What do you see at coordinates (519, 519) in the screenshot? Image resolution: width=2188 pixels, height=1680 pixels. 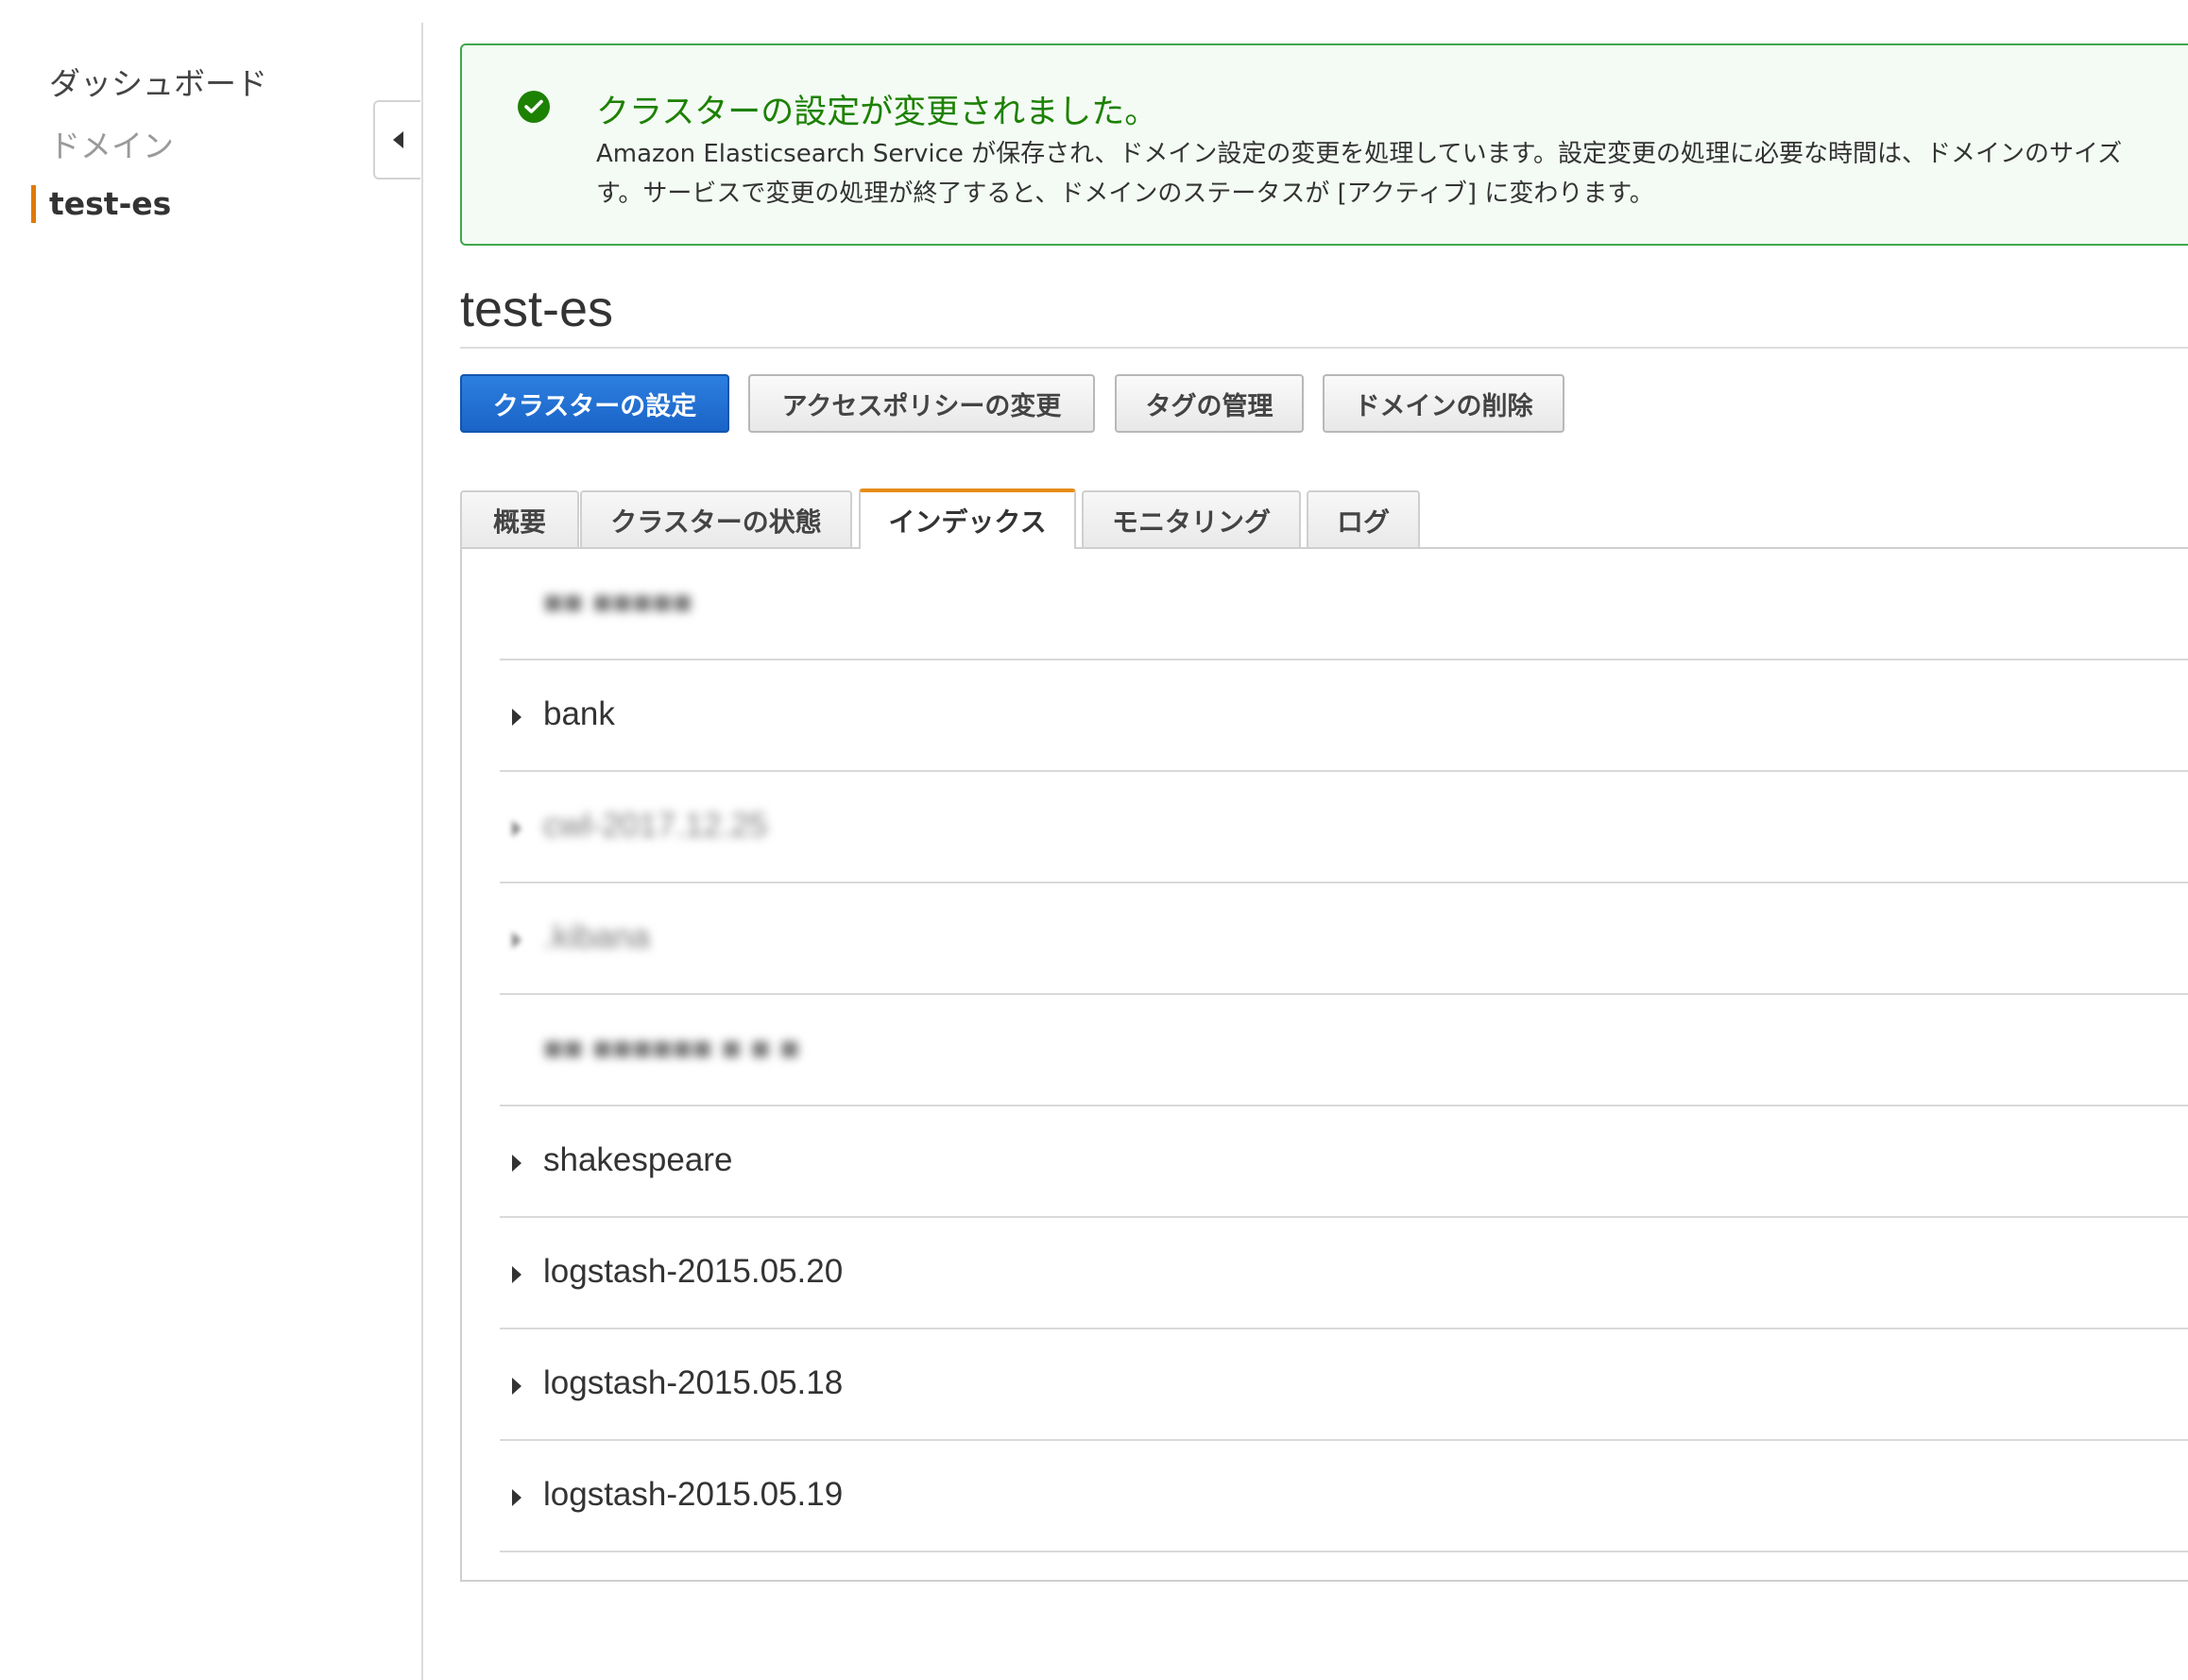 I see `tab-overview: 概要` at bounding box center [519, 519].